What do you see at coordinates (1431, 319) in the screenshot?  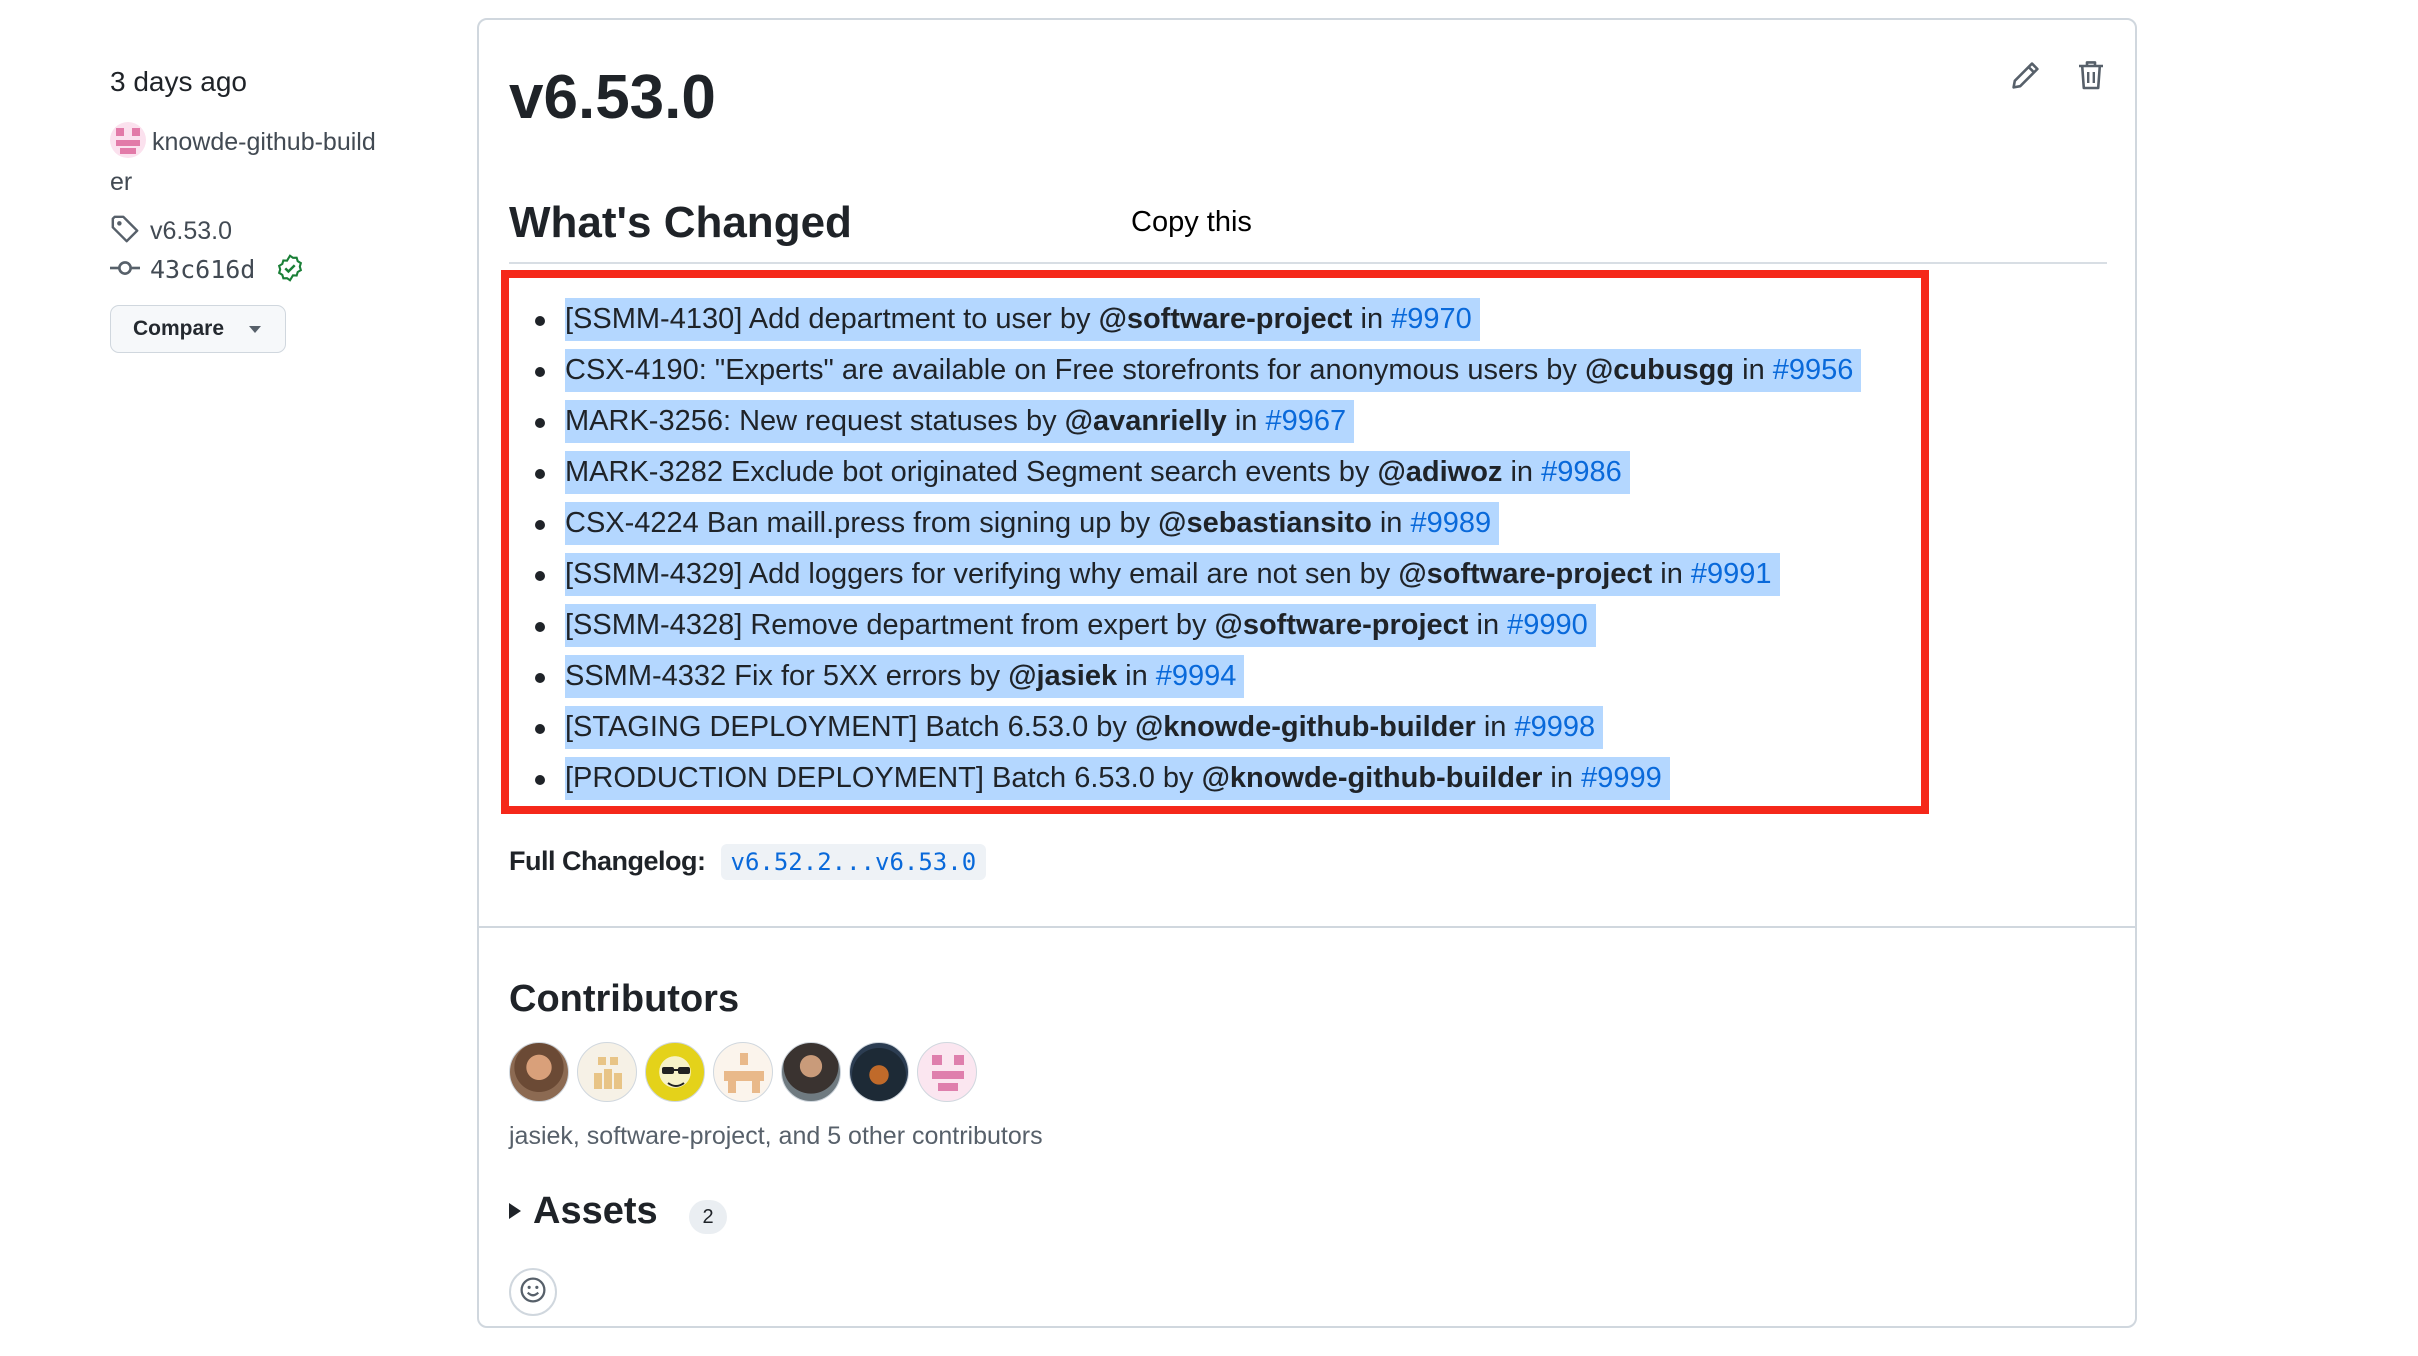 I see `change-pr-link: #9970` at bounding box center [1431, 319].